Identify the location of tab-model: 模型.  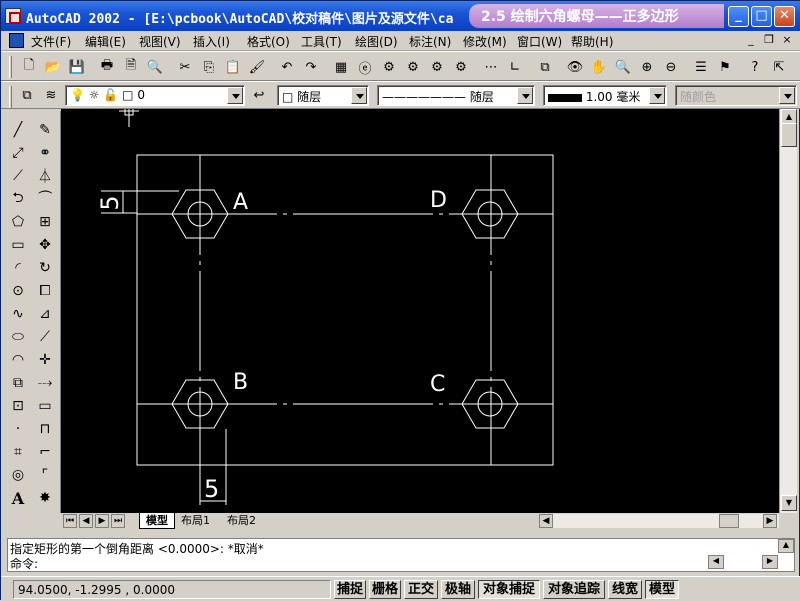
(157, 521).